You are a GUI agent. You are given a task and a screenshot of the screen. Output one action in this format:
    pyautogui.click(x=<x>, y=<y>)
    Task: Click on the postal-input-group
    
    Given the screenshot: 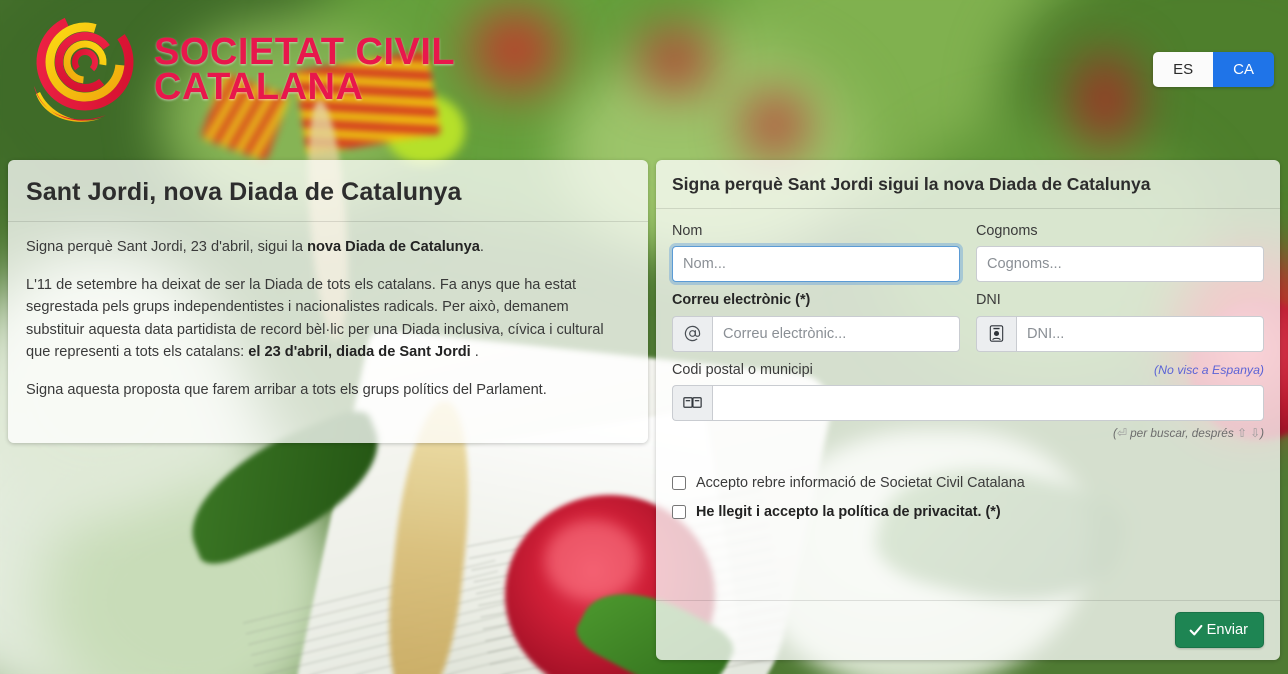 What is the action you would take?
    pyautogui.click(x=968, y=402)
    